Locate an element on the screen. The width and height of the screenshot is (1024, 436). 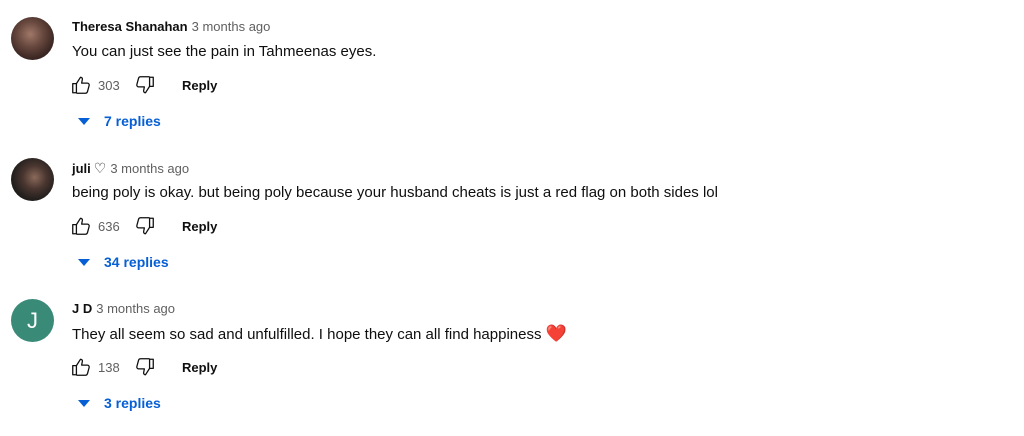
comment-header: Theresa Shanahan 3 months ago is located at coordinates (171, 27).